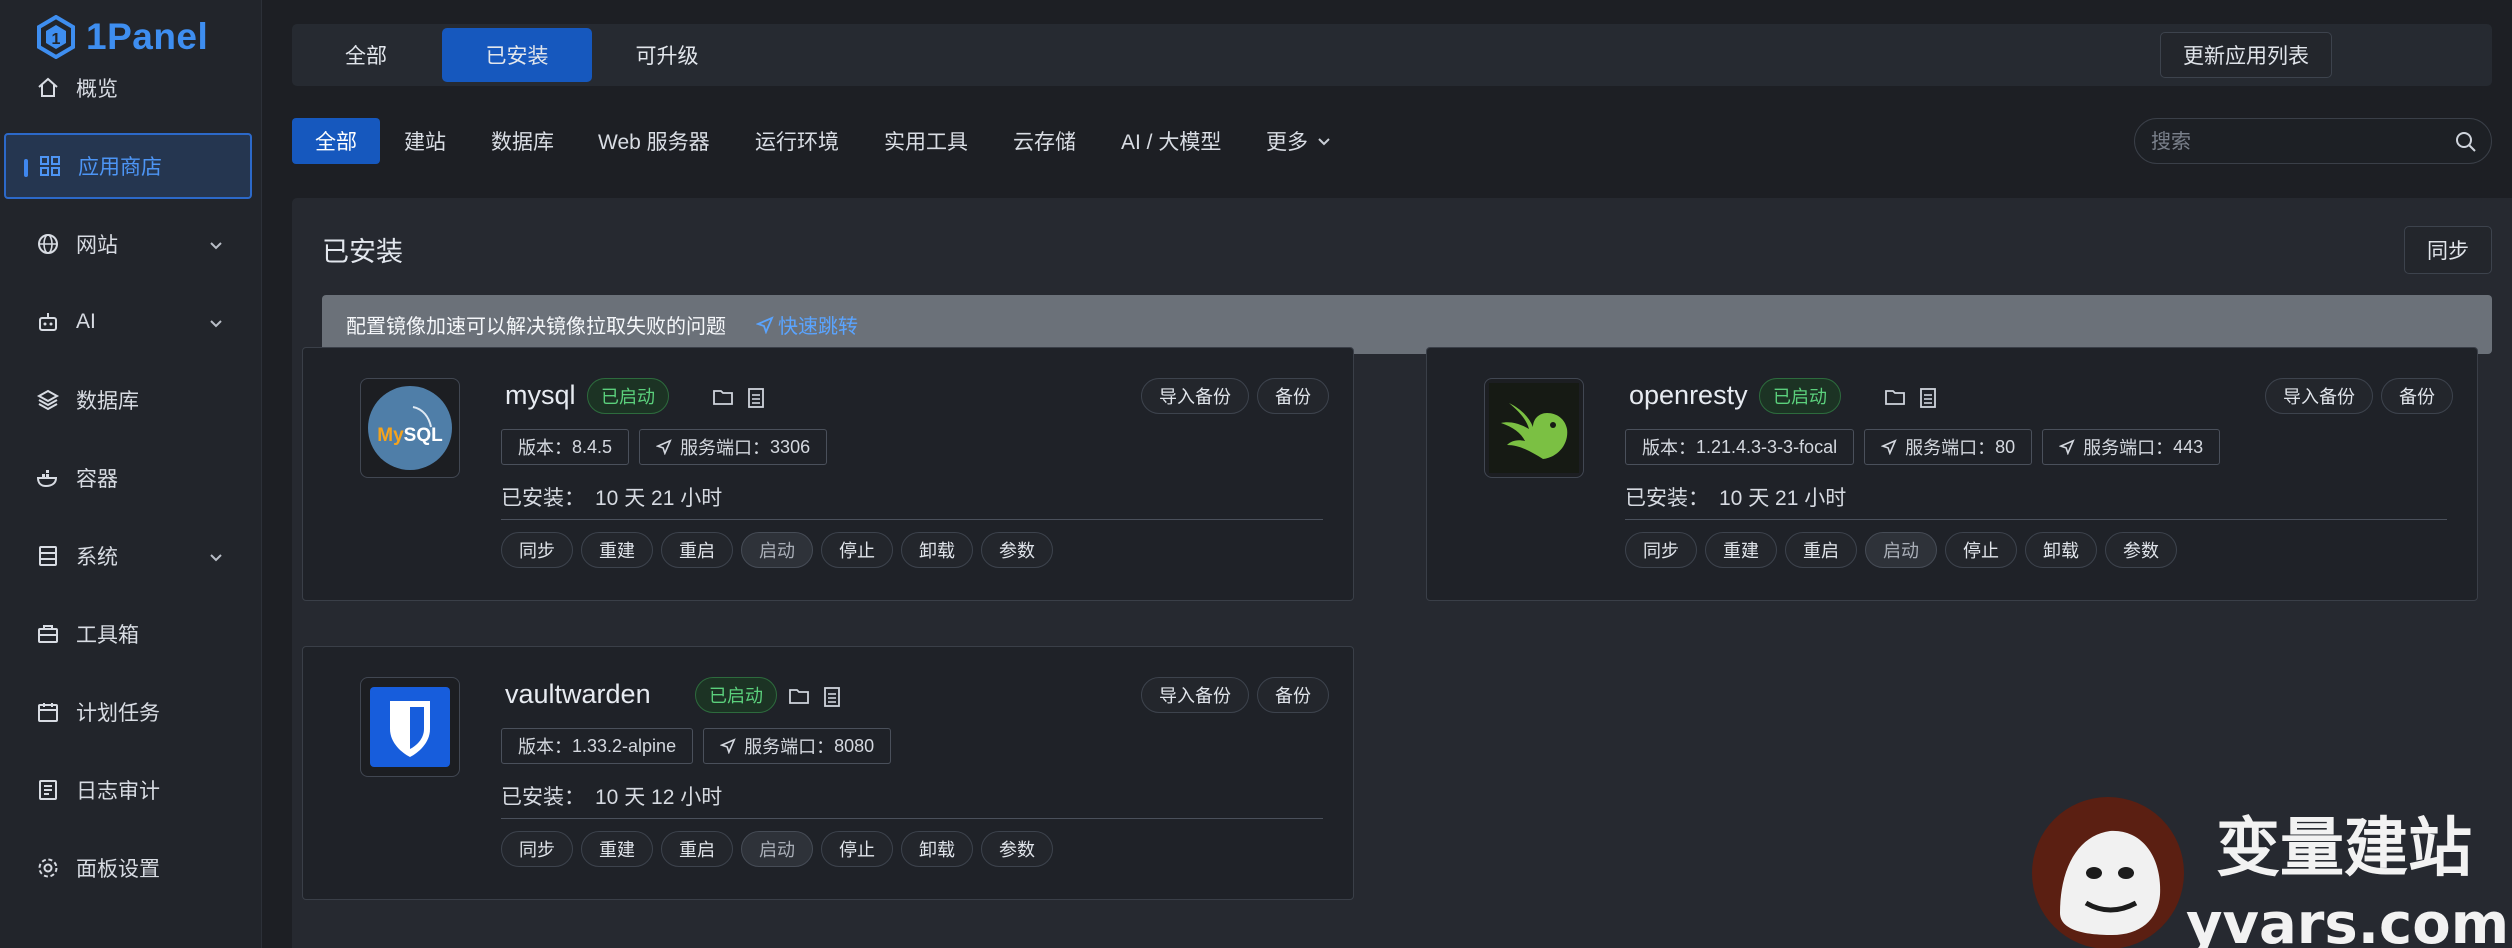 The width and height of the screenshot is (2512, 948). I want to click on sidebar-item-6: 系统, so click(128, 556).